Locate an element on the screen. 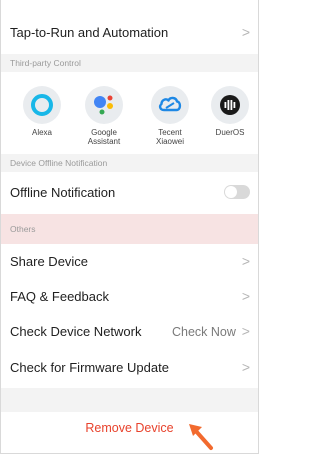 The width and height of the screenshot is (320, 454). dueros-icon is located at coordinates (230, 105).